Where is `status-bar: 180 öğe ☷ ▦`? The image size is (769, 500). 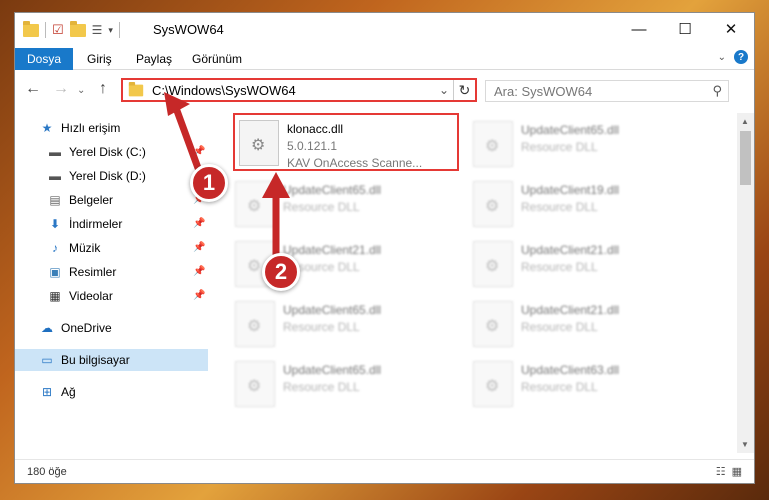 status-bar: 180 öğe ☷ ▦ is located at coordinates (384, 471).